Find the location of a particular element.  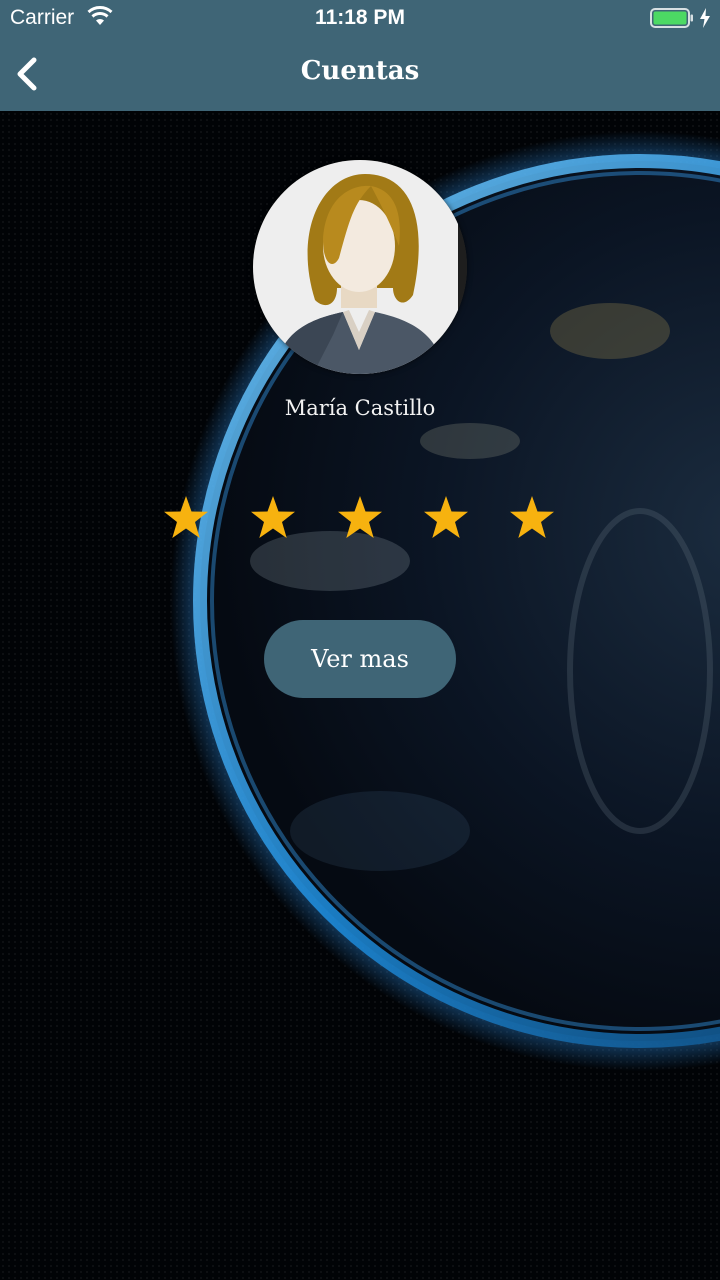

star-rating is located at coordinates (360, 518).